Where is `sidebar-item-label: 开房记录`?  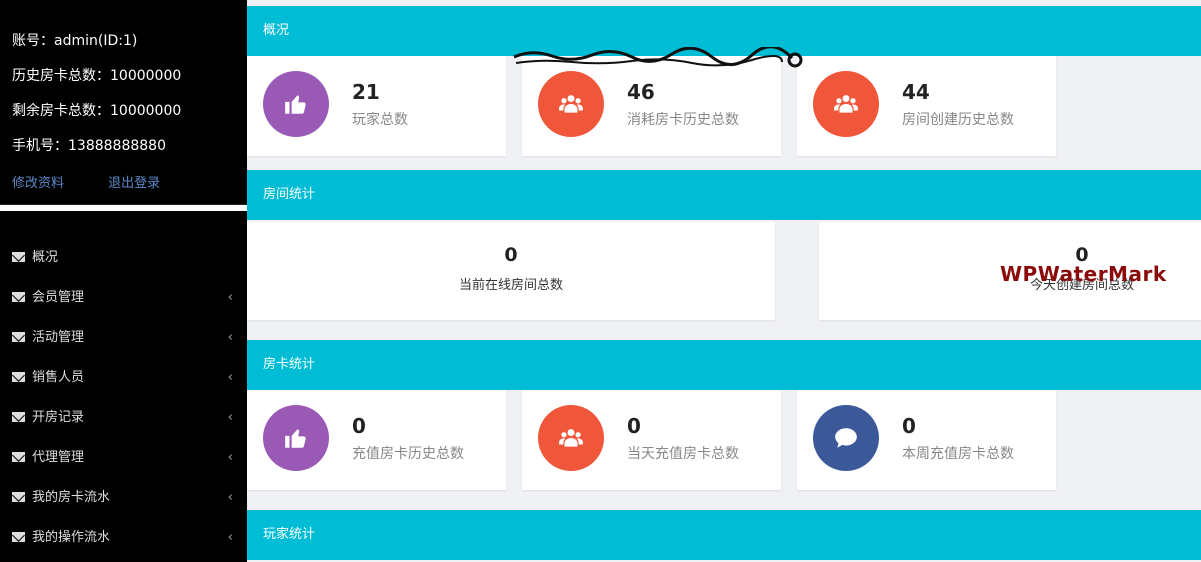 sidebar-item-label: 开房记录 is located at coordinates (58, 417).